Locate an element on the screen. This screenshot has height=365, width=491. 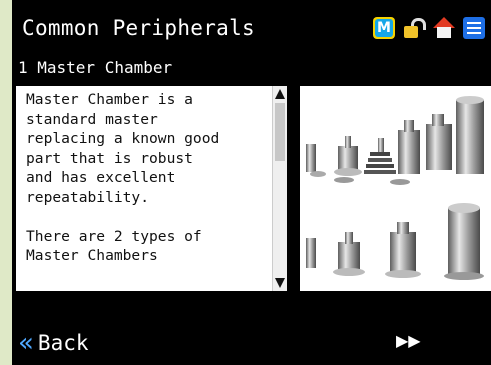
chevron-left-icon: « is located at coordinates (26, 343).